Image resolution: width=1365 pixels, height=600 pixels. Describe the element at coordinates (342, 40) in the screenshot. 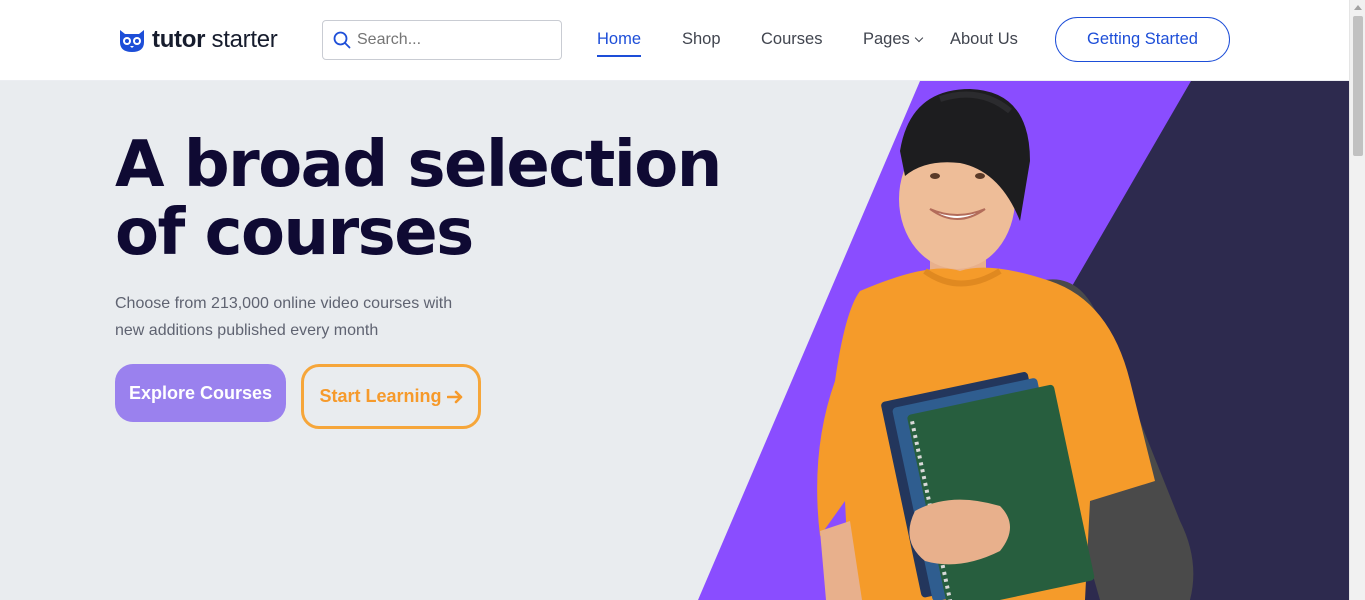

I see `search-icon` at that location.